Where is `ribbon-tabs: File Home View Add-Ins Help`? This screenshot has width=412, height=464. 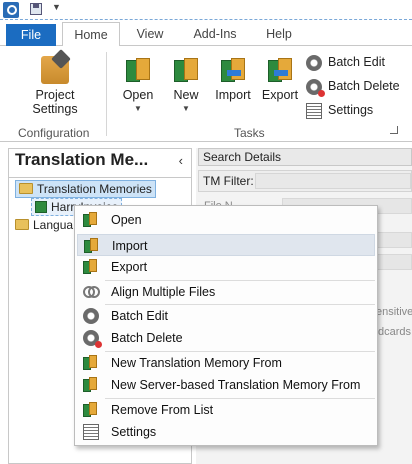
ribbon-tabs: File Home View Add-Ins Help is located at coordinates (206, 33).